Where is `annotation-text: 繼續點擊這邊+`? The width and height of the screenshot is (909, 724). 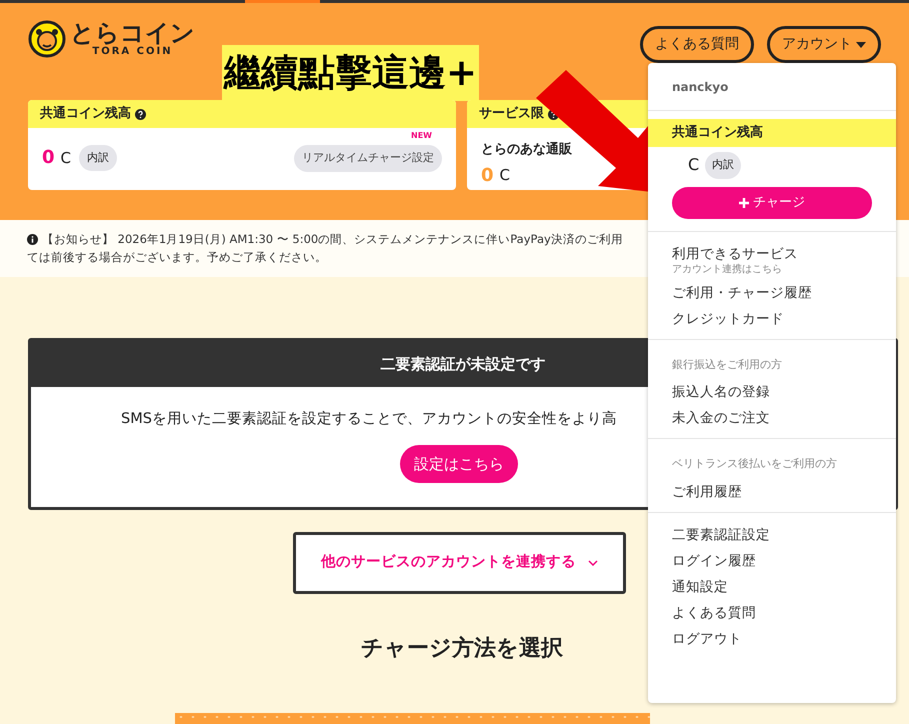
annotation-text: 繼續點擊這邊+ is located at coordinates (351, 73).